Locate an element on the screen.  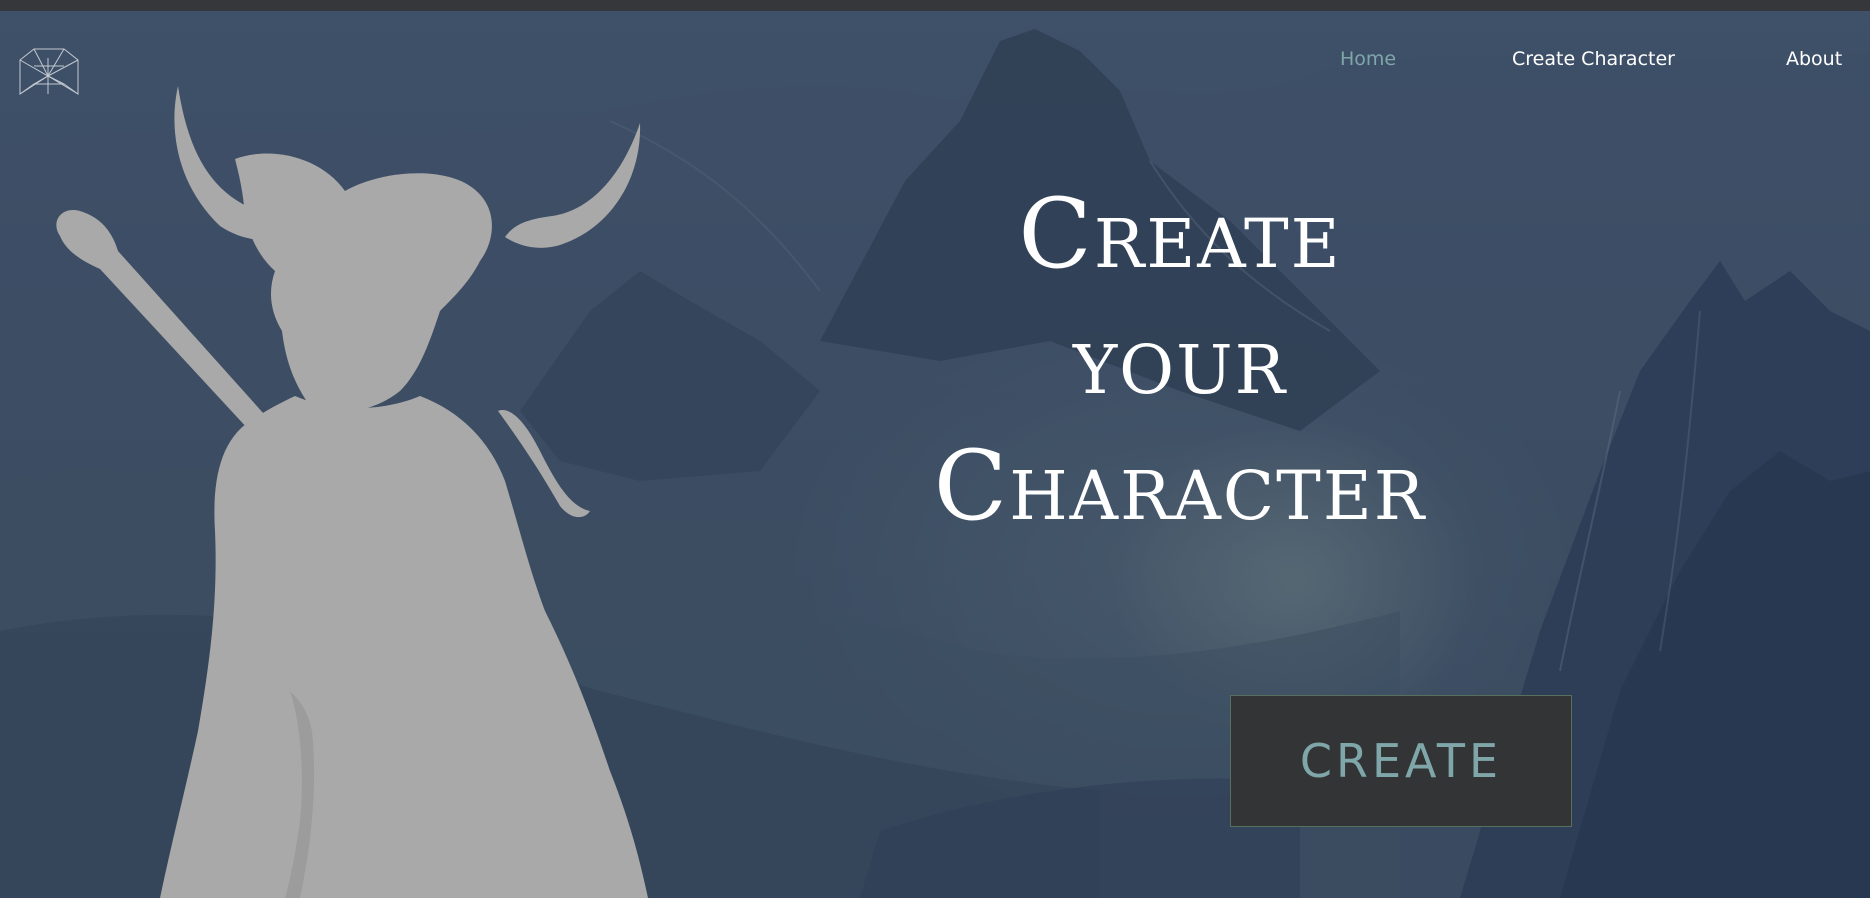
create-button: CREATE is located at coordinates (1401, 761).